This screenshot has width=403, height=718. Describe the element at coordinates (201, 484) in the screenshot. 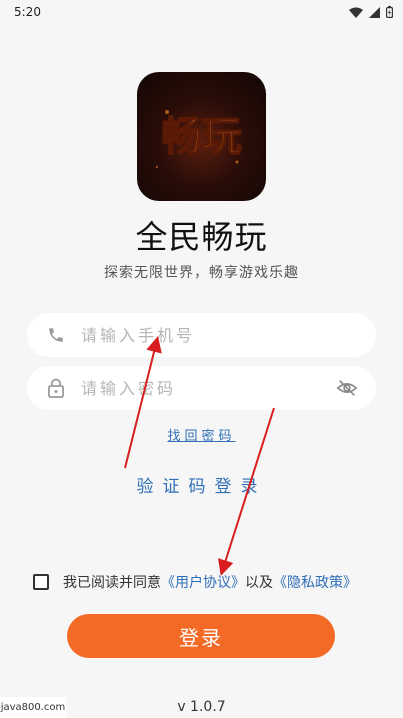

I see `code-login-link: 验证码登录` at that location.